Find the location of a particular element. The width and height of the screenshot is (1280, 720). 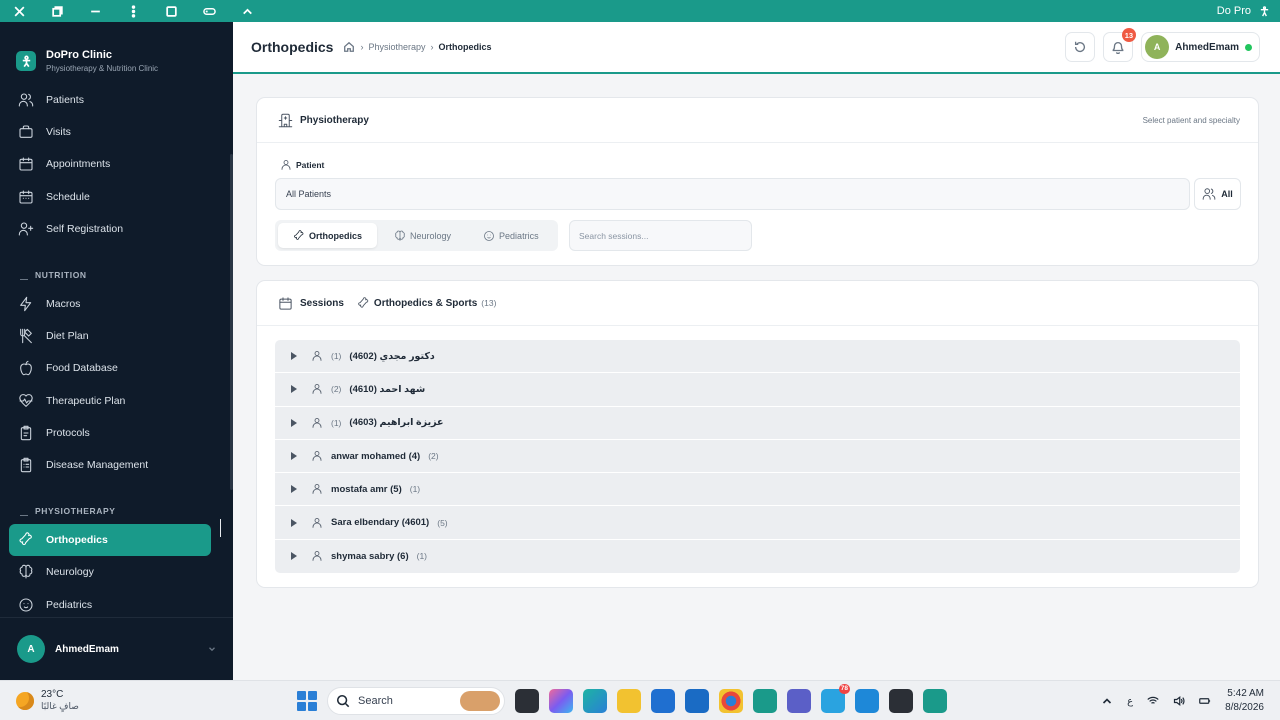

home-icon is located at coordinates (349, 47).